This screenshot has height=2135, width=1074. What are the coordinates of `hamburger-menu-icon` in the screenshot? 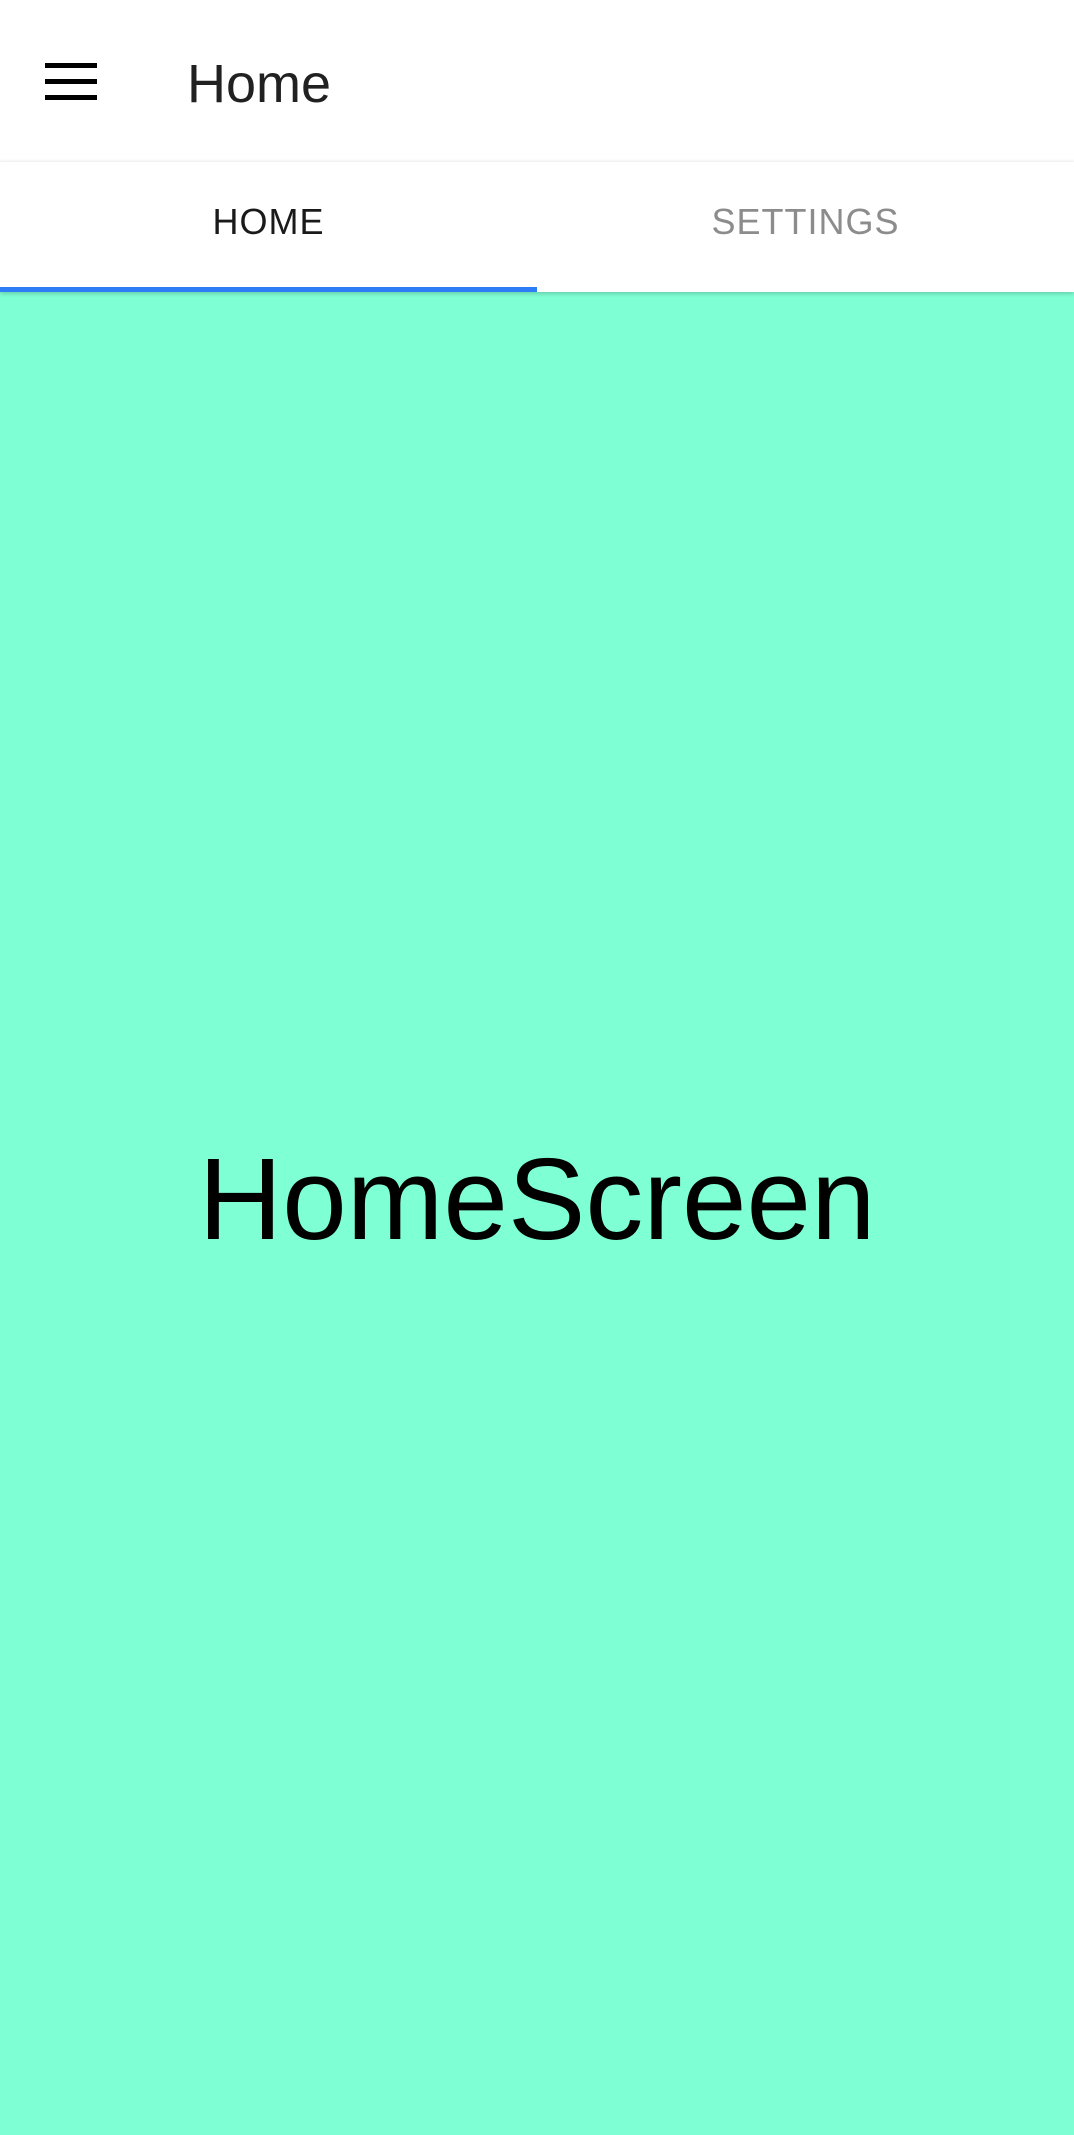 It's located at (71, 82).